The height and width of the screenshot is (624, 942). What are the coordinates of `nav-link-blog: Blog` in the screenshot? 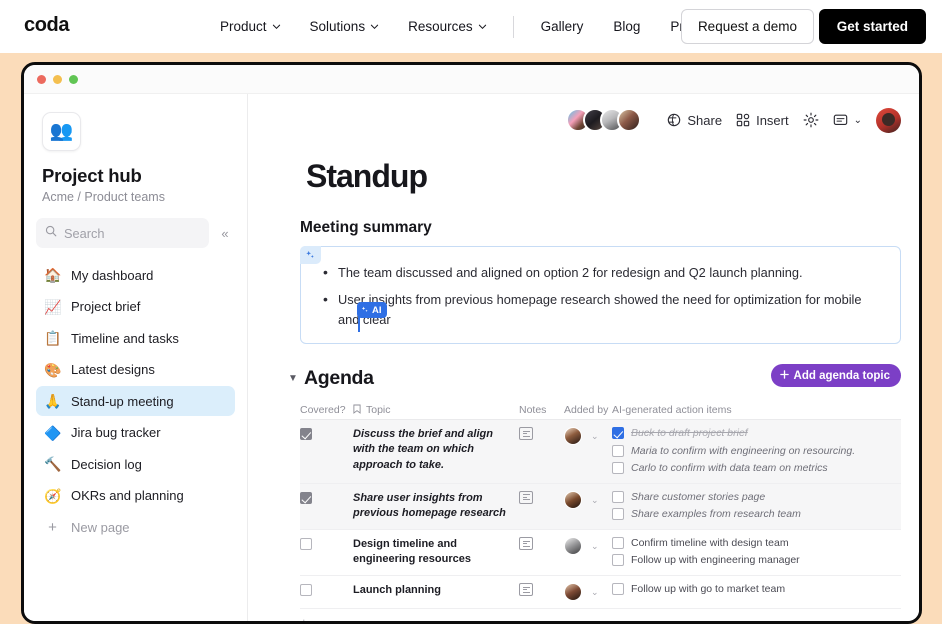 It's located at (626, 26).